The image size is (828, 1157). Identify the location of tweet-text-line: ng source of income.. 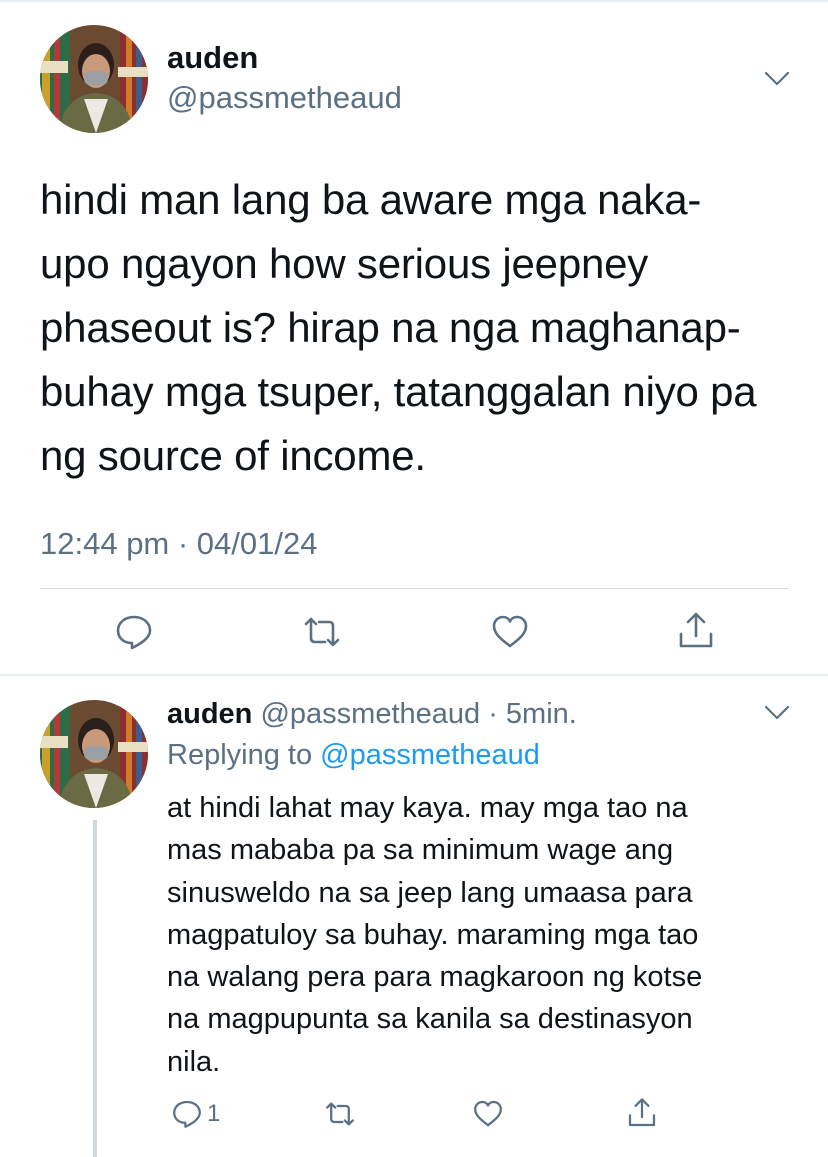
(233, 455).